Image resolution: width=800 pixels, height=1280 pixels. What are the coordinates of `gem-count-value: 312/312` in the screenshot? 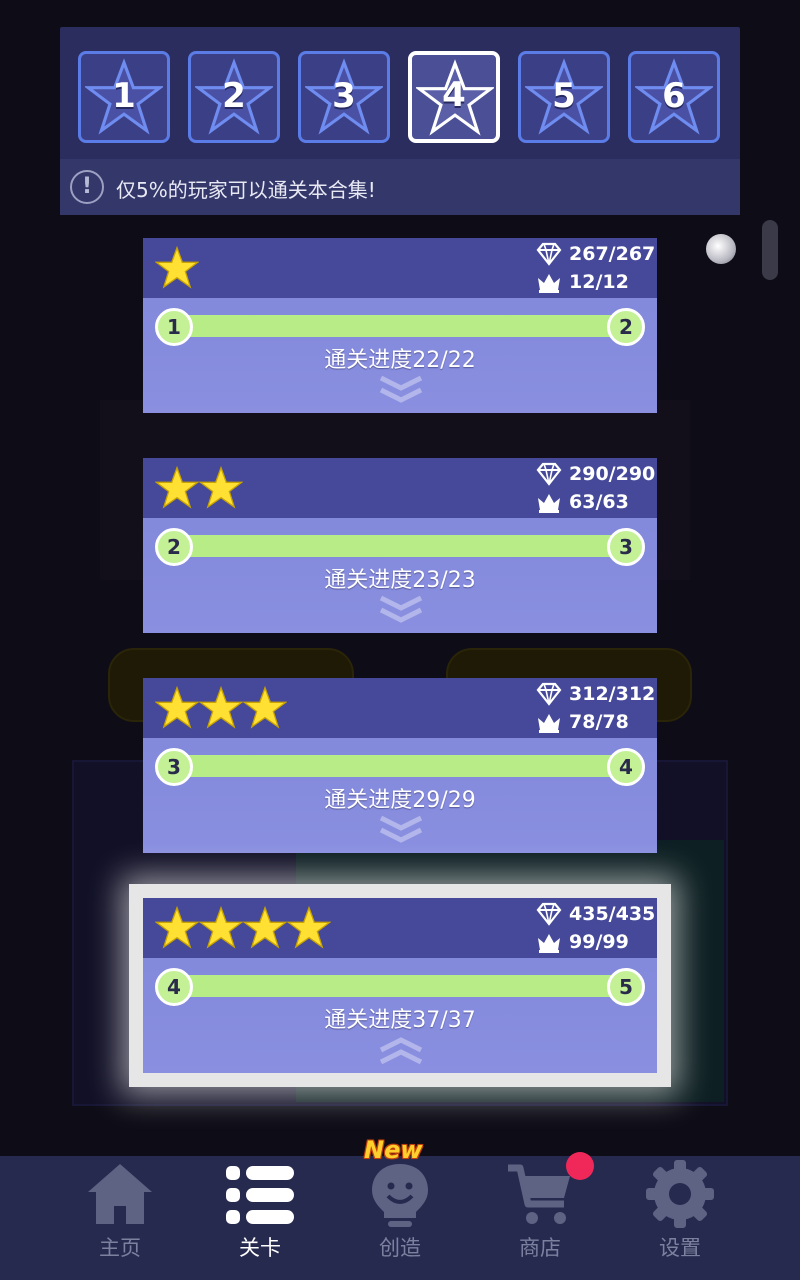 It's located at (612, 694).